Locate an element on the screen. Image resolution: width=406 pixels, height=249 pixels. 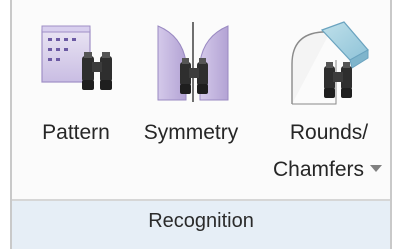
symmetry-button-label: Symmetry is located at coordinates (191, 132).